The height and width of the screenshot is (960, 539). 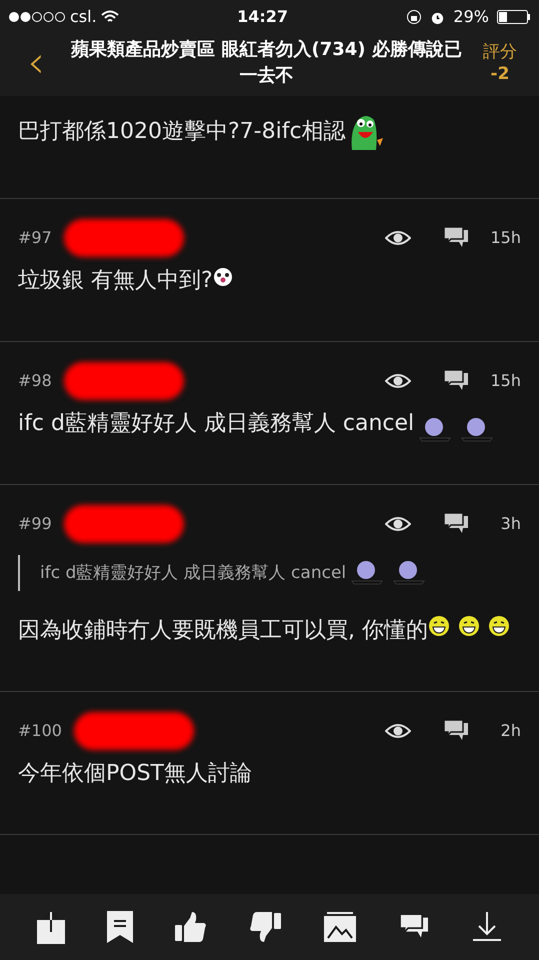 What do you see at coordinates (500, 52) in the screenshot?
I see `score-label: 評分` at bounding box center [500, 52].